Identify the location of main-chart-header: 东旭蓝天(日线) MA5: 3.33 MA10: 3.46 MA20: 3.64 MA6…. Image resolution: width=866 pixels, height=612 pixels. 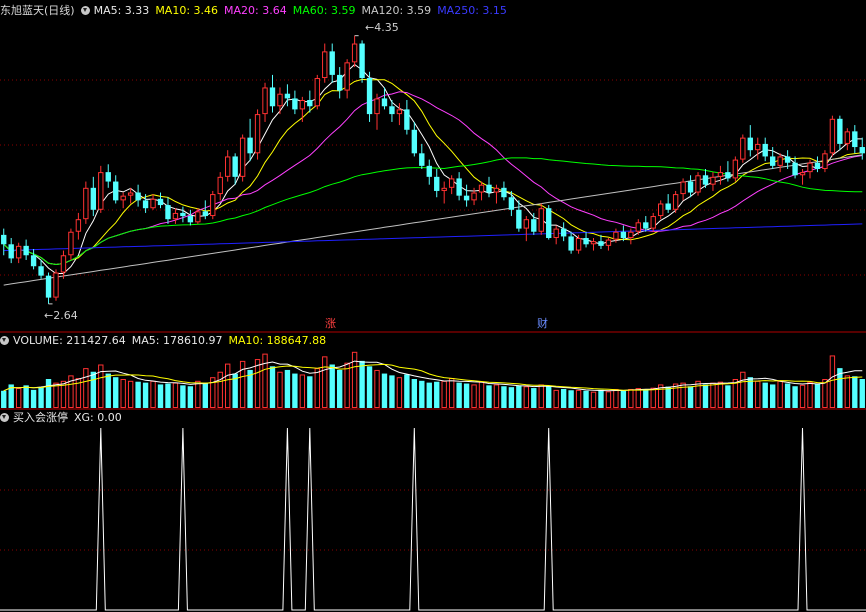
(256, 11).